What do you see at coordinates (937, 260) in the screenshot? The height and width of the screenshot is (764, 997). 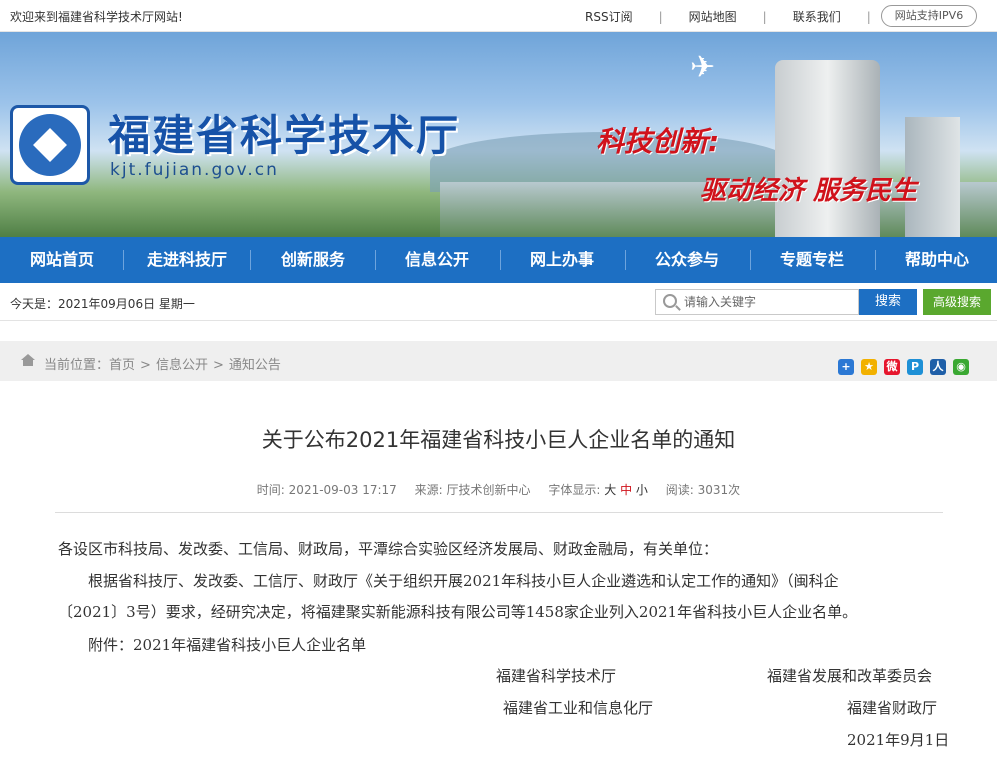 I see `nav-item-help: 帮助中心` at bounding box center [937, 260].